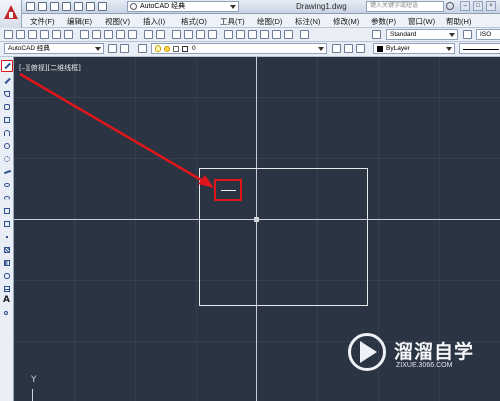 The image size is (500, 401). I want to click on linetype-select, so click(479, 48).